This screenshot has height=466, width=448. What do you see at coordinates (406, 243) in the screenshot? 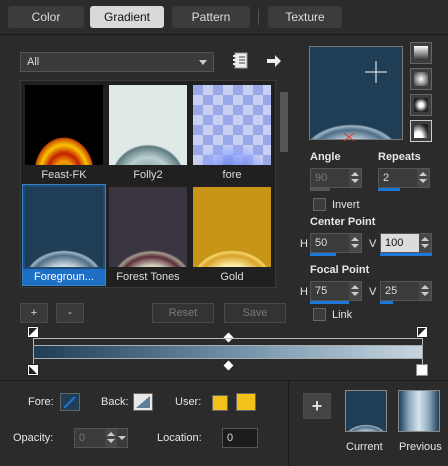
I see `center-v-input: 100` at bounding box center [406, 243].